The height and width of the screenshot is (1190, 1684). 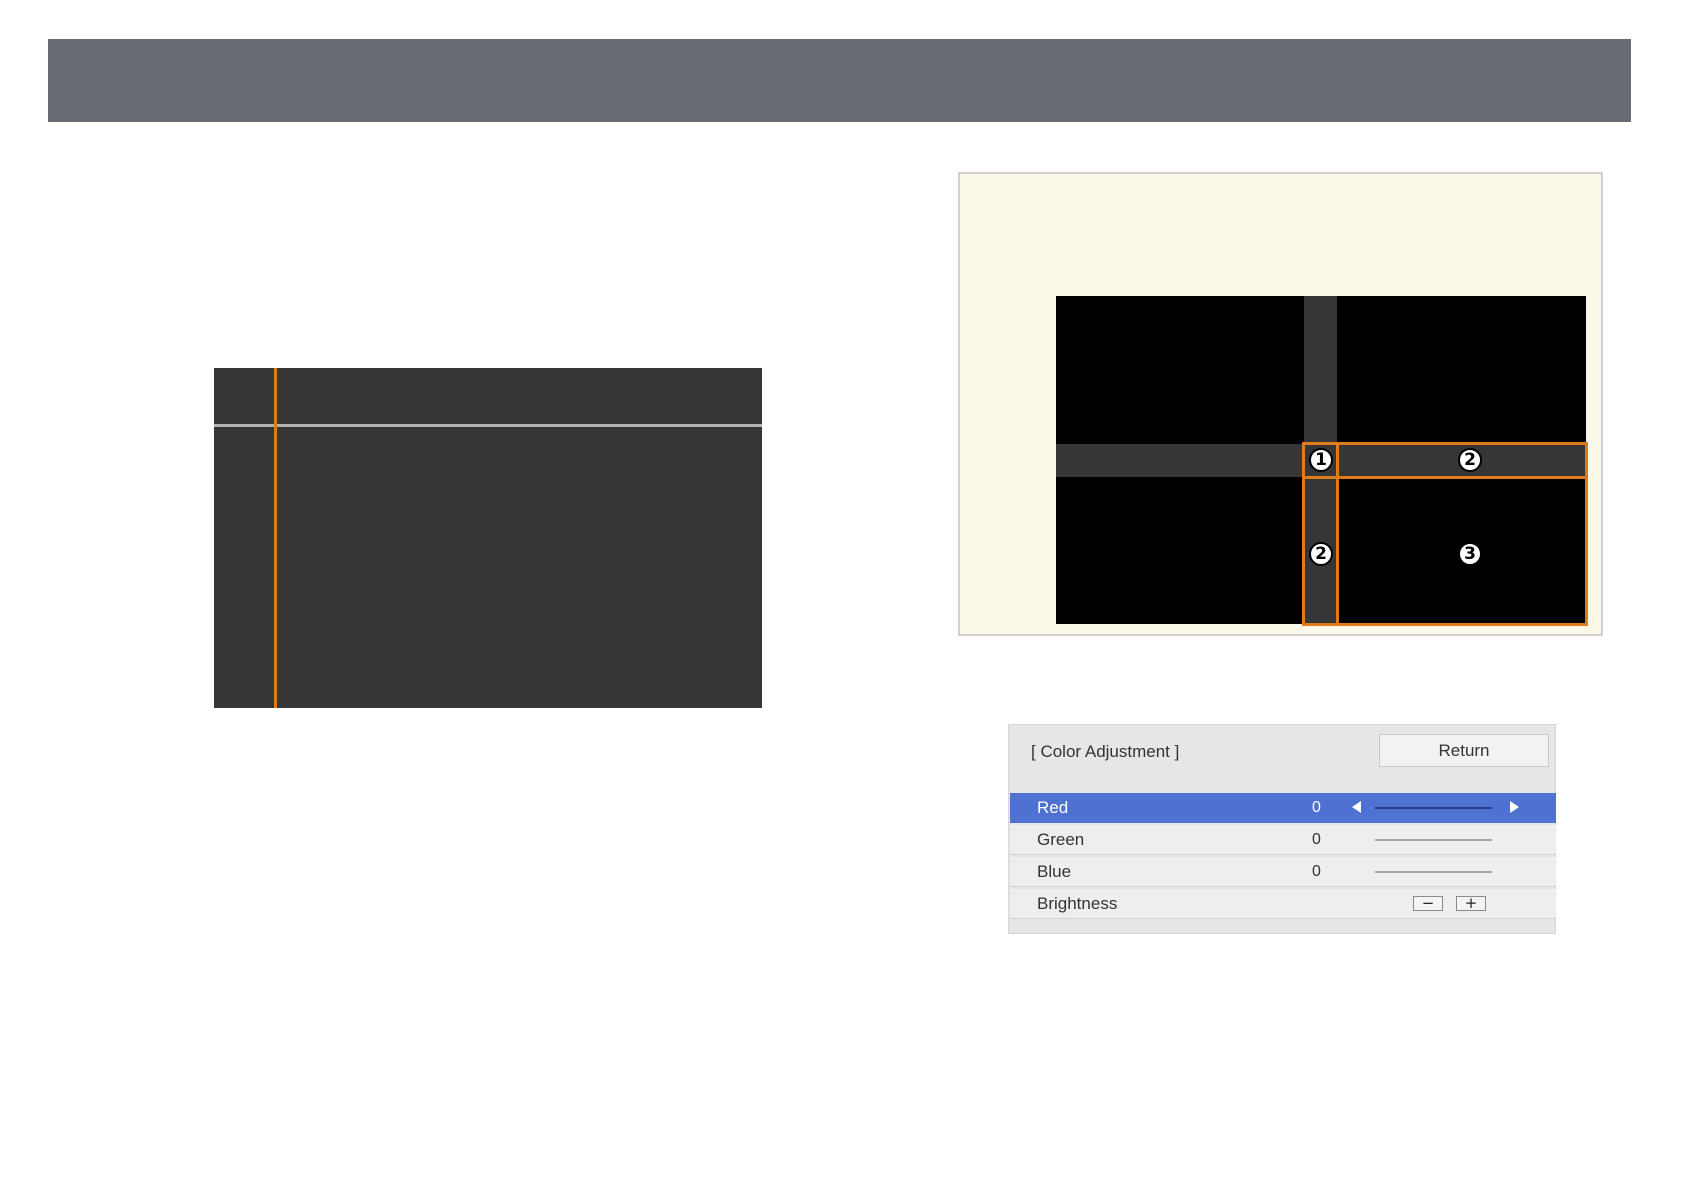 I want to click on brightness-minus-button: −, so click(x=1428, y=903).